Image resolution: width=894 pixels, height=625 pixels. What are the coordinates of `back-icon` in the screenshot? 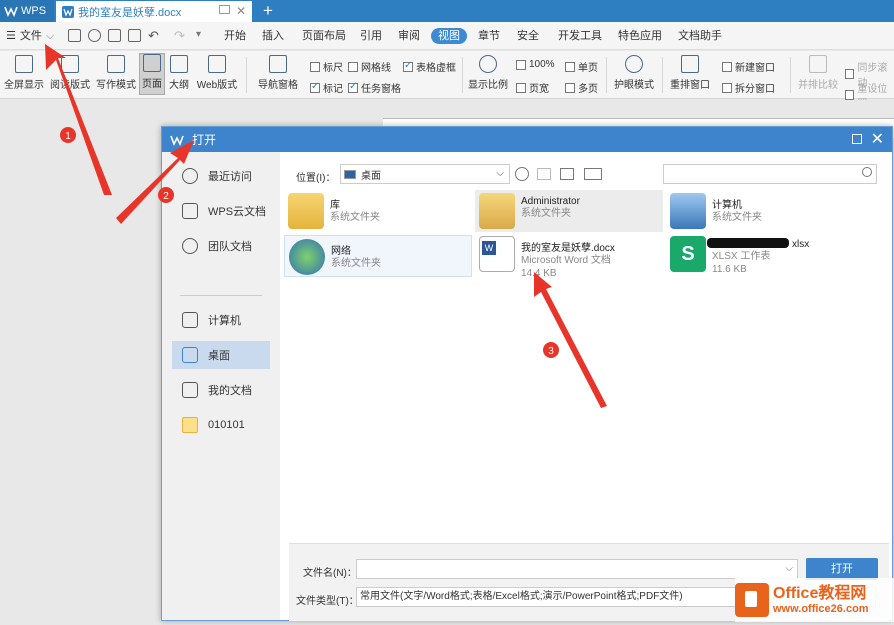 It's located at (522, 174).